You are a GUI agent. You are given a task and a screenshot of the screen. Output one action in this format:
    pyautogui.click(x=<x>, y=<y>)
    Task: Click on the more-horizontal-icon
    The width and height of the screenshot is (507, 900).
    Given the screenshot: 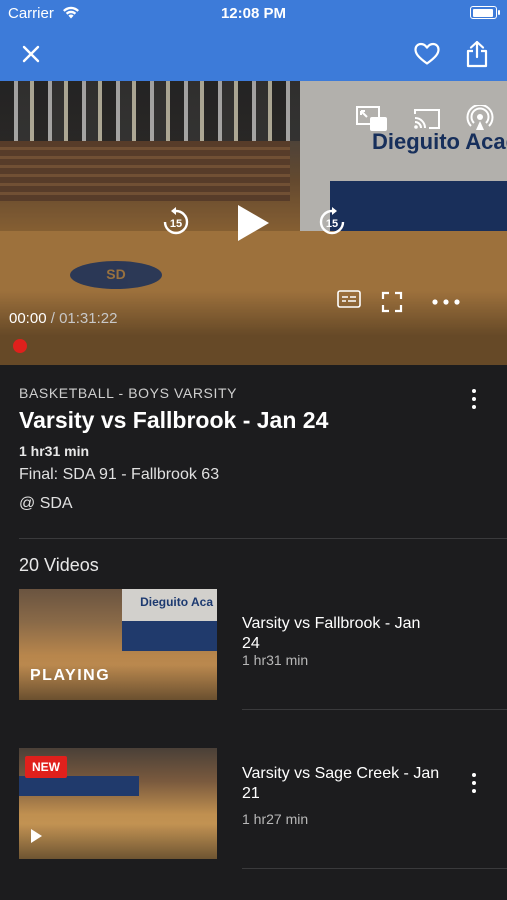 What is the action you would take?
    pyautogui.click(x=446, y=302)
    